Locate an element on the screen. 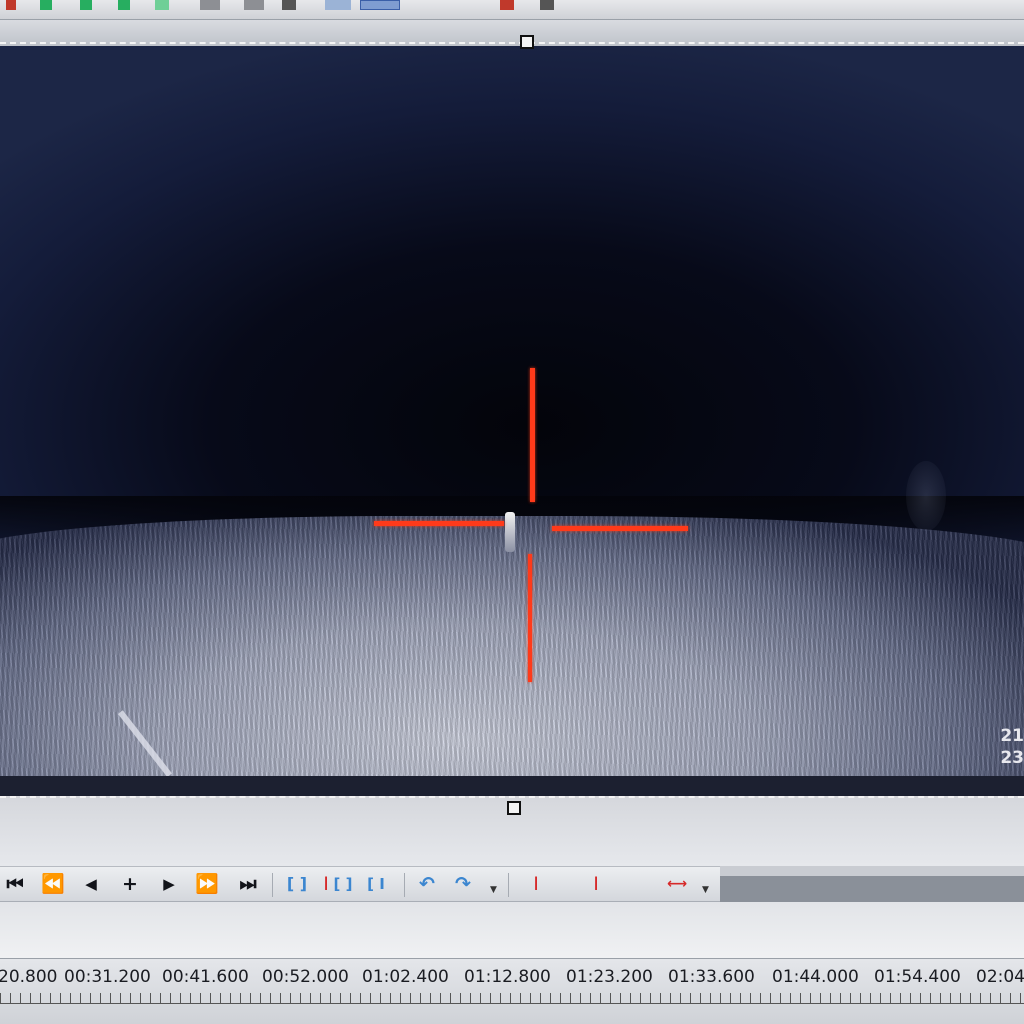  glare is located at coordinates (926, 496).